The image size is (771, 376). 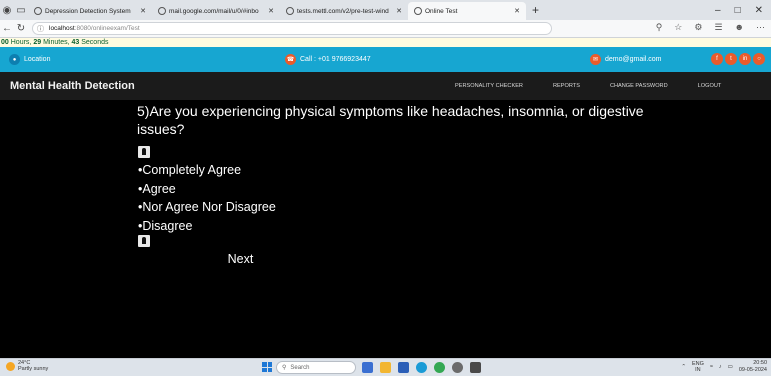 I want to click on weather-widget: 24°C Partly sunny, so click(x=27, y=366).